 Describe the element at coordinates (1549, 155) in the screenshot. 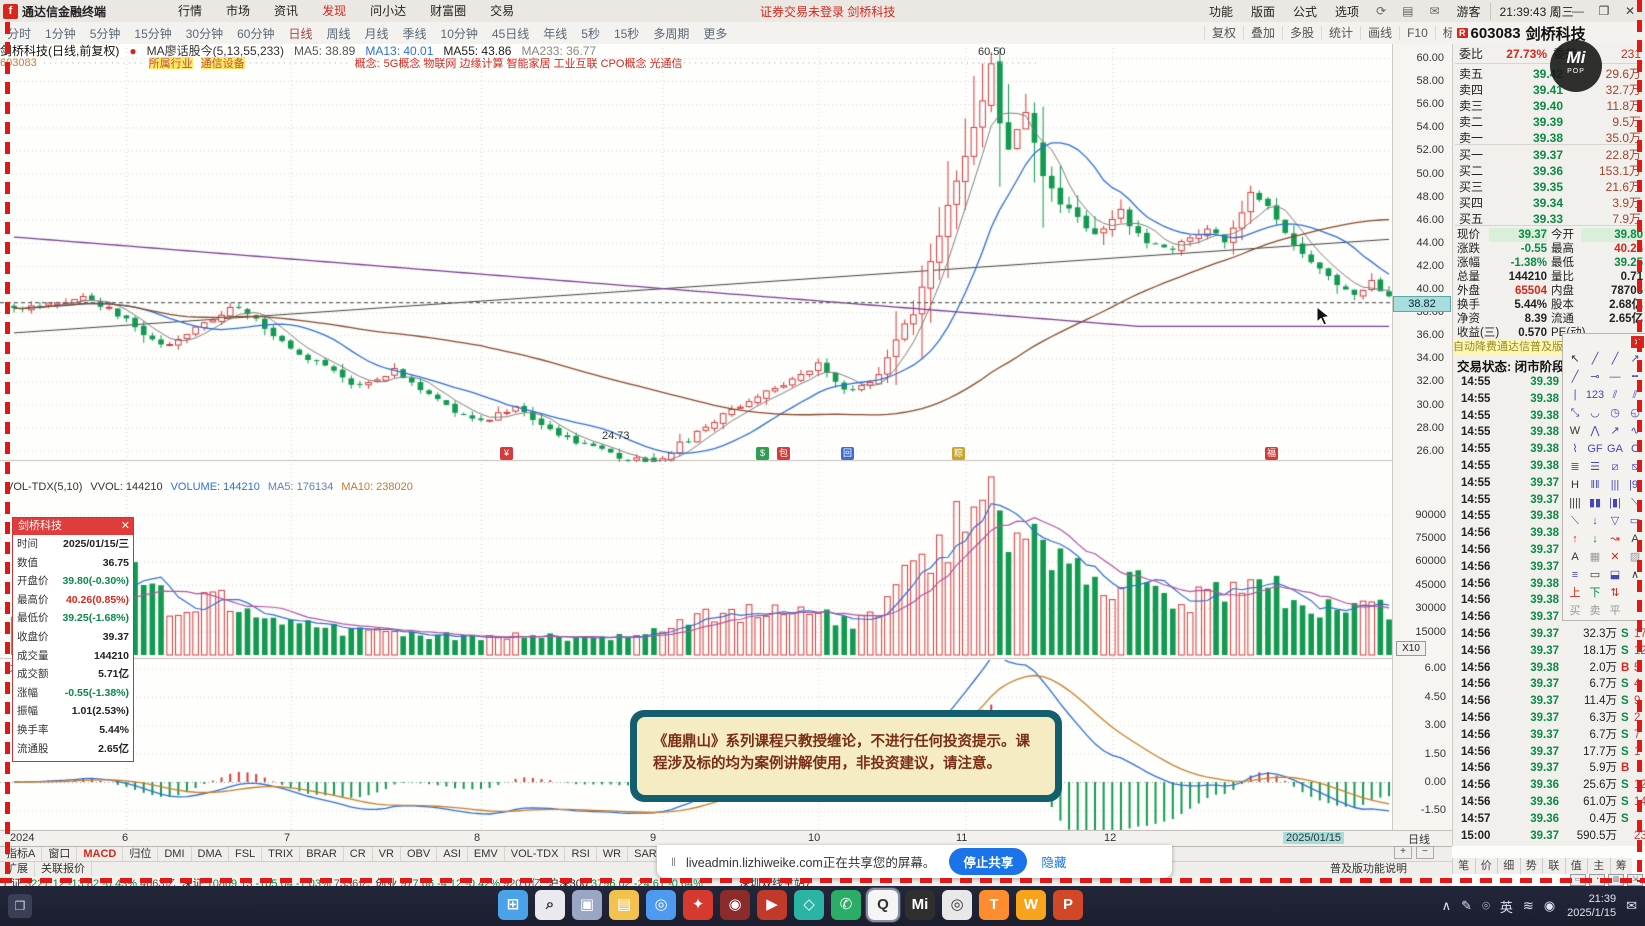

I see `buy-row: 买一 39.37 22.8万` at that location.